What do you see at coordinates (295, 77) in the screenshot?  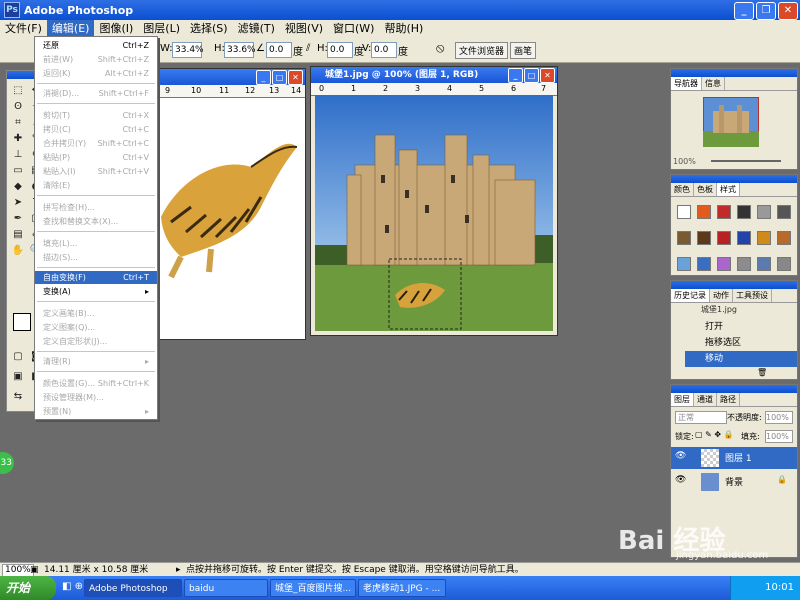 I see `doc1-close-button: ✕` at bounding box center [295, 77].